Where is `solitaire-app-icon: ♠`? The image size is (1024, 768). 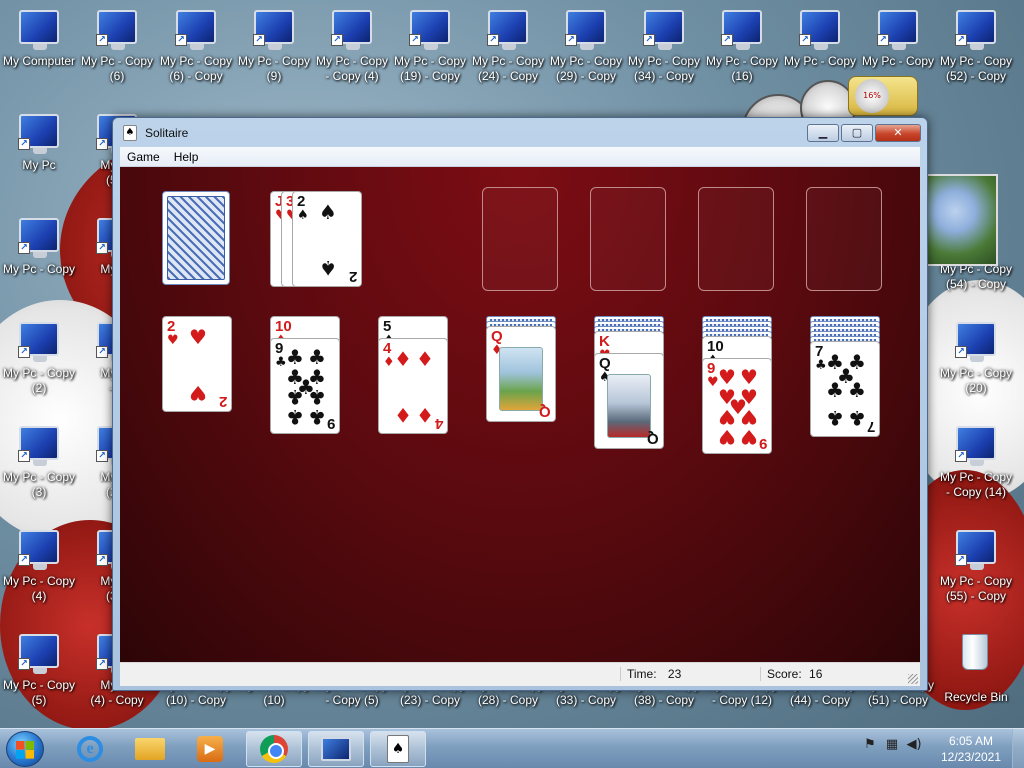
solitaire-app-icon: ♠ is located at coordinates (130, 133).